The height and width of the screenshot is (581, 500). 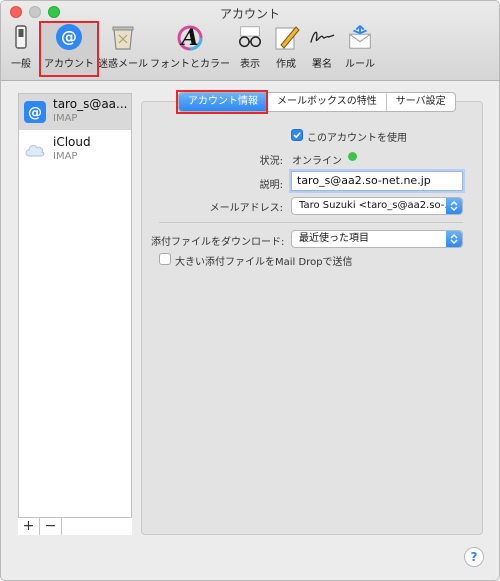 What do you see at coordinates (327, 102) in the screenshot?
I see `tab-mailbox-behaviors: メールボックスの特性` at bounding box center [327, 102].